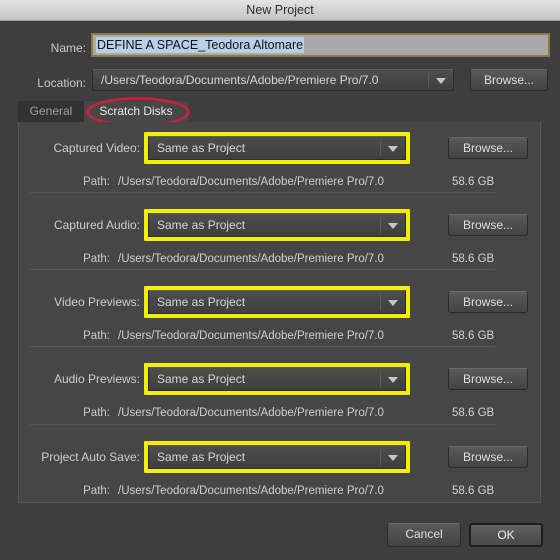 This screenshot has height=560, width=560. What do you see at coordinates (68, 48) in the screenshot?
I see `name-label: Name:` at bounding box center [68, 48].